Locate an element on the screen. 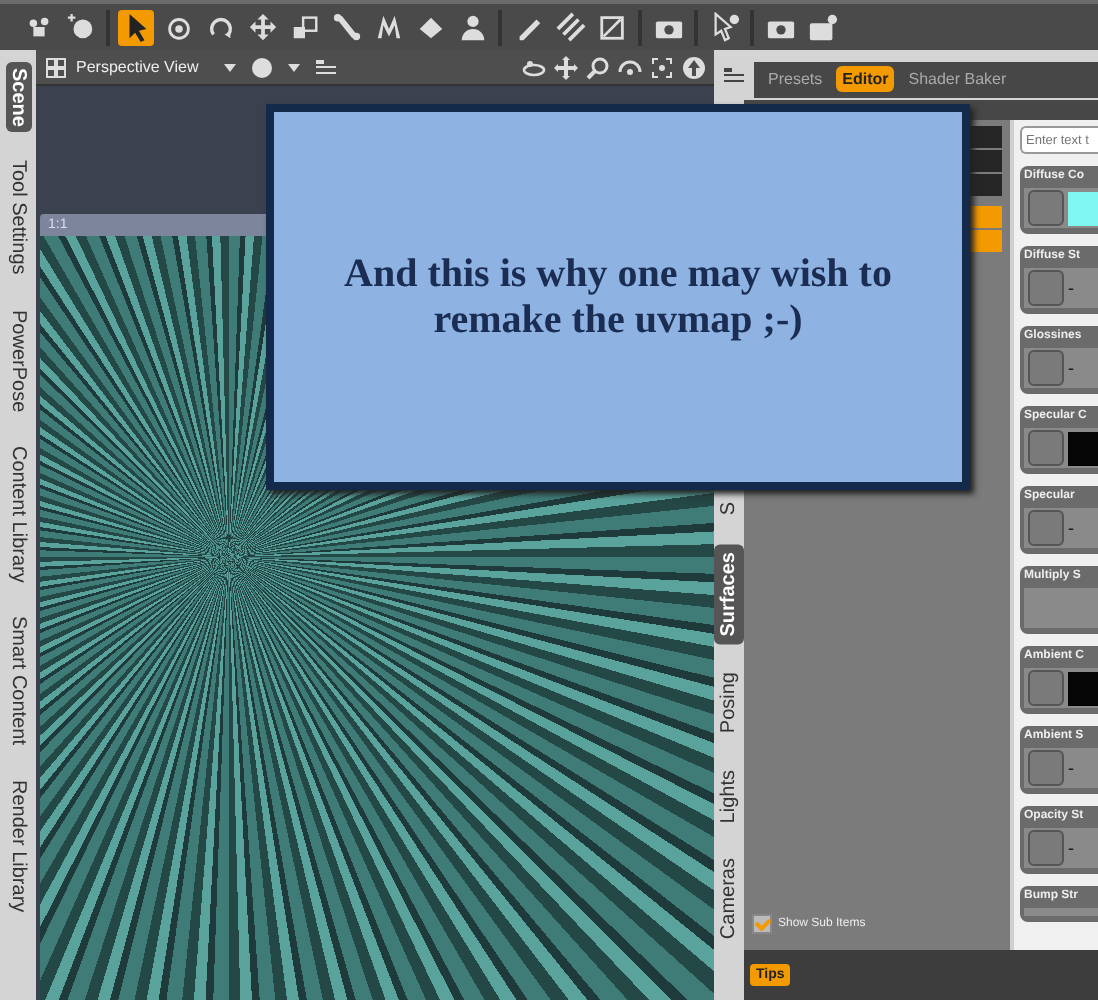  side-tab: Render Library is located at coordinates (18, 845).